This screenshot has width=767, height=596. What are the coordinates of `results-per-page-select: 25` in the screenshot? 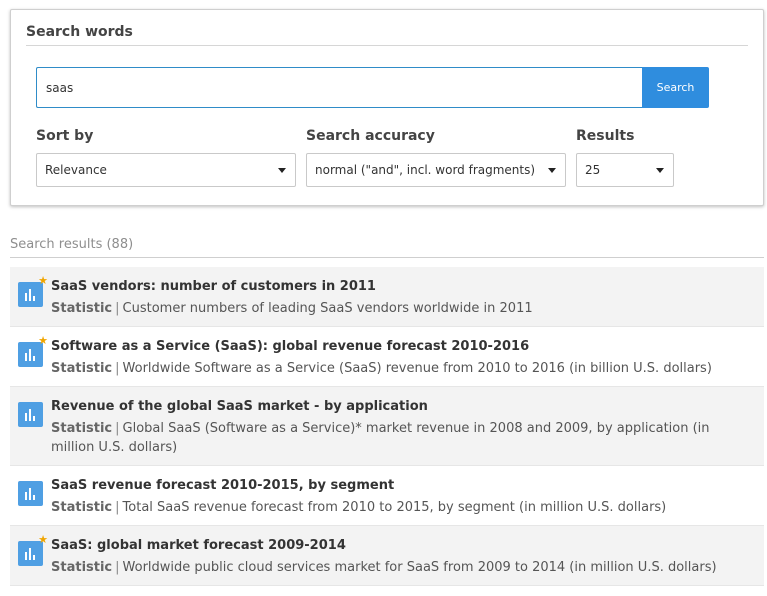 It's located at (625, 170).